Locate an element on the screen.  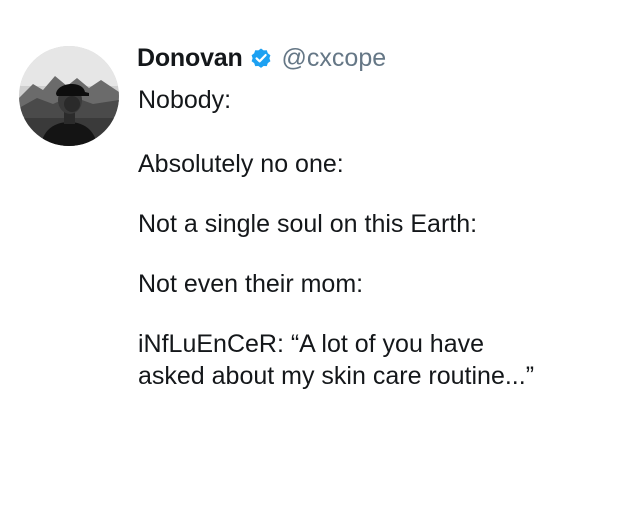
tweet-header: Donovan @cxcope is located at coordinates (261, 58).